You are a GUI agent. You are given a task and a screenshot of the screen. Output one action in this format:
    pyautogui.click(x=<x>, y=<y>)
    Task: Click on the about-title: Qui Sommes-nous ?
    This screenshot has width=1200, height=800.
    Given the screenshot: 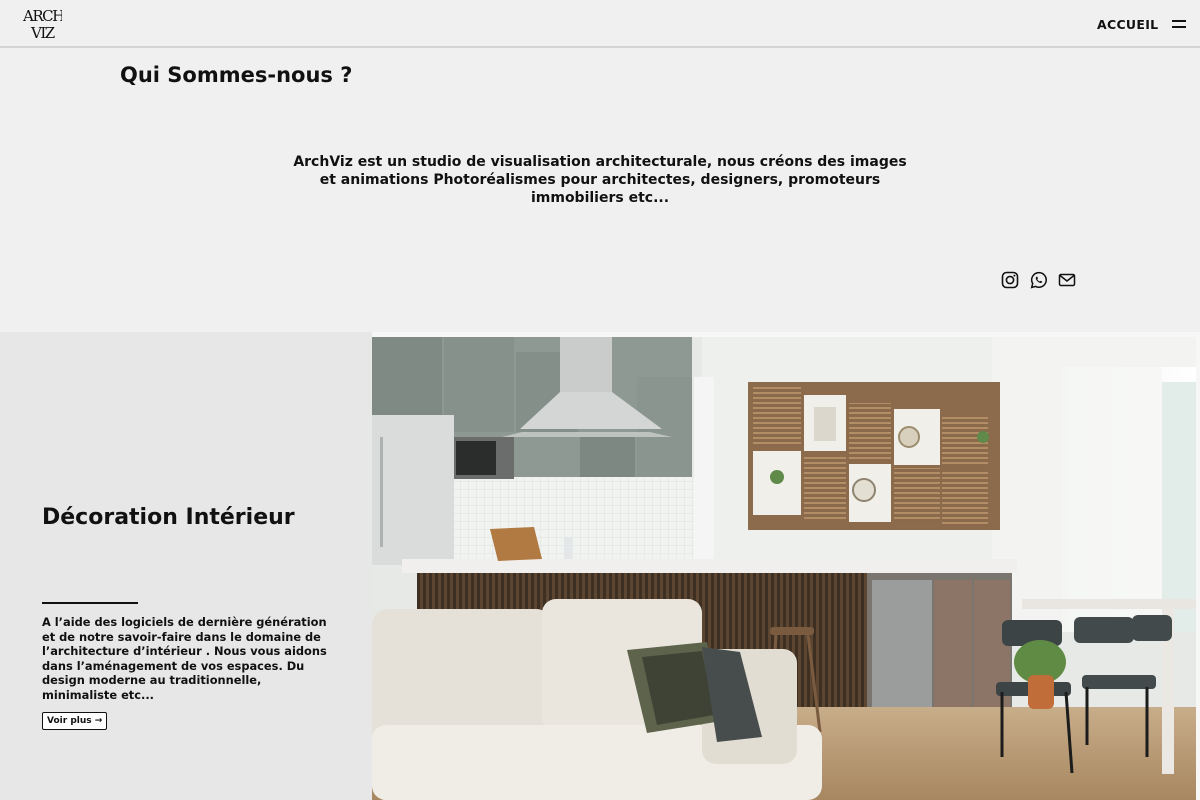 What is the action you would take?
    pyautogui.click(x=236, y=75)
    